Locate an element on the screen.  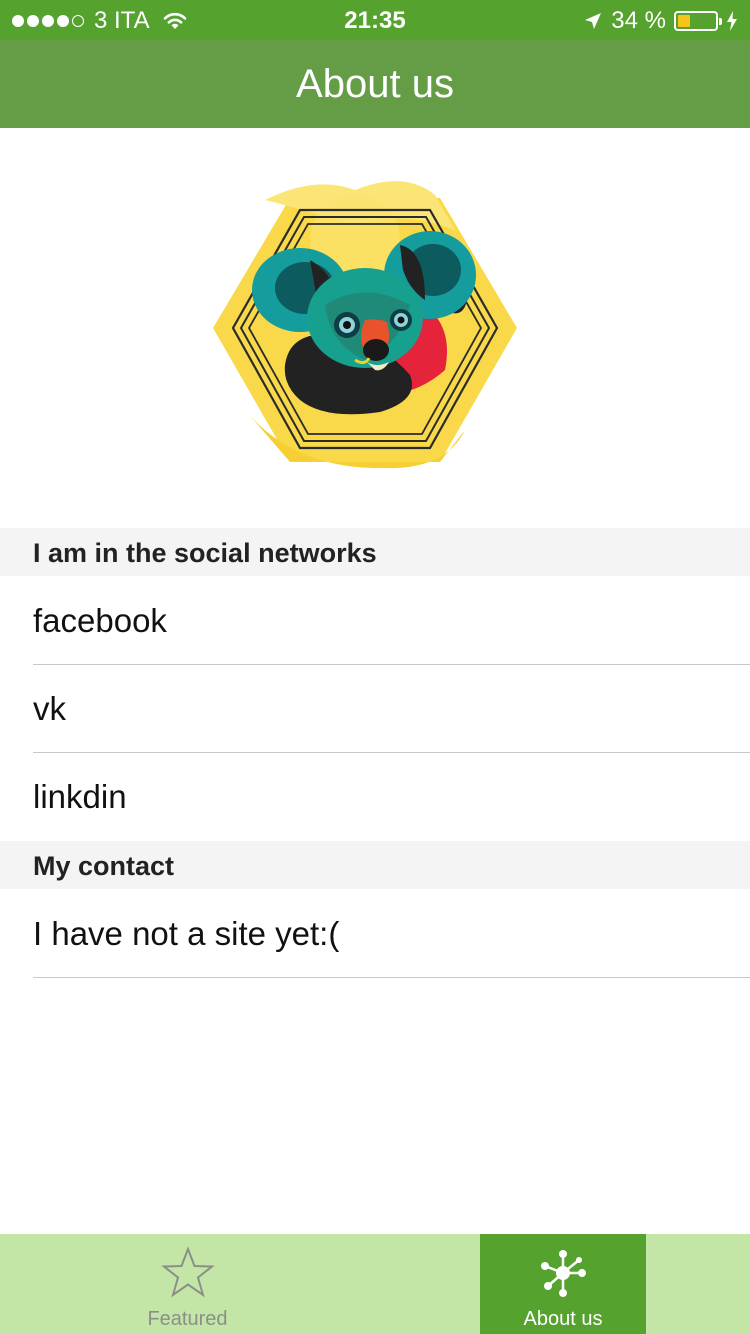
navigation-bar: About us is located at coordinates (375, 84).